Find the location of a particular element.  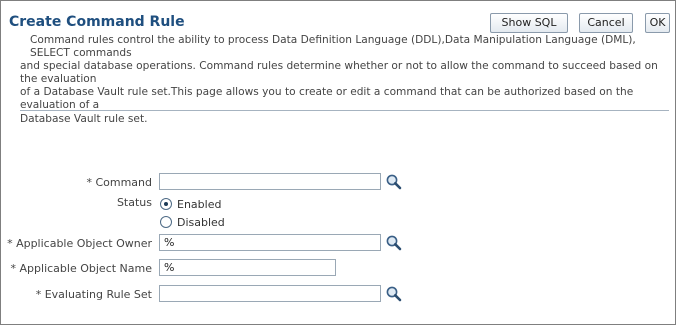

applicable-object-owner-input is located at coordinates (270, 242).